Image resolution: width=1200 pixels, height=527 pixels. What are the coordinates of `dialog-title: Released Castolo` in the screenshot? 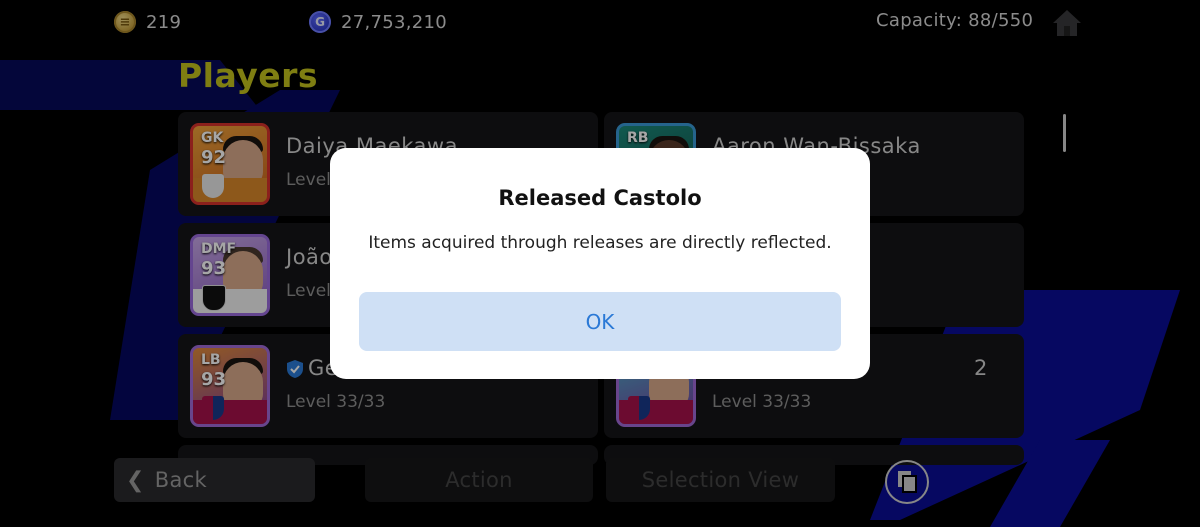 It's located at (600, 198).